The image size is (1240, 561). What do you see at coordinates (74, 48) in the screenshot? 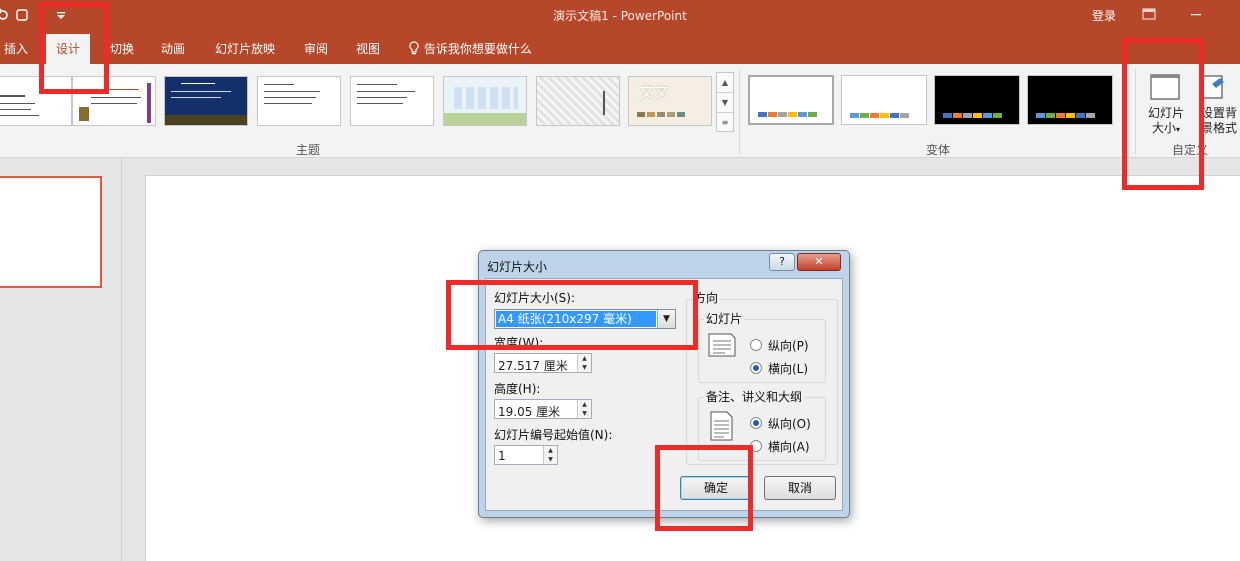
I see `highlight-design-tab` at bounding box center [74, 48].